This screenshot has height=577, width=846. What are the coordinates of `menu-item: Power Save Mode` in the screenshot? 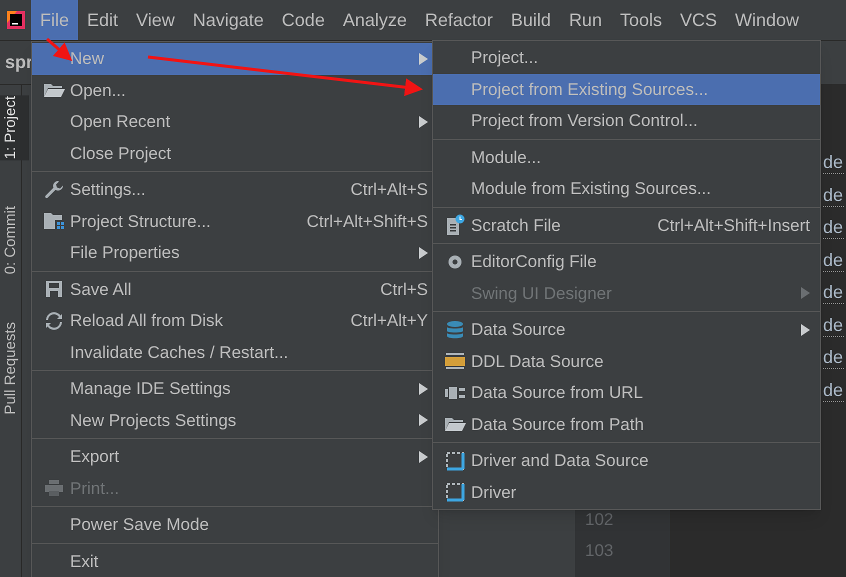 It's located at (235, 524).